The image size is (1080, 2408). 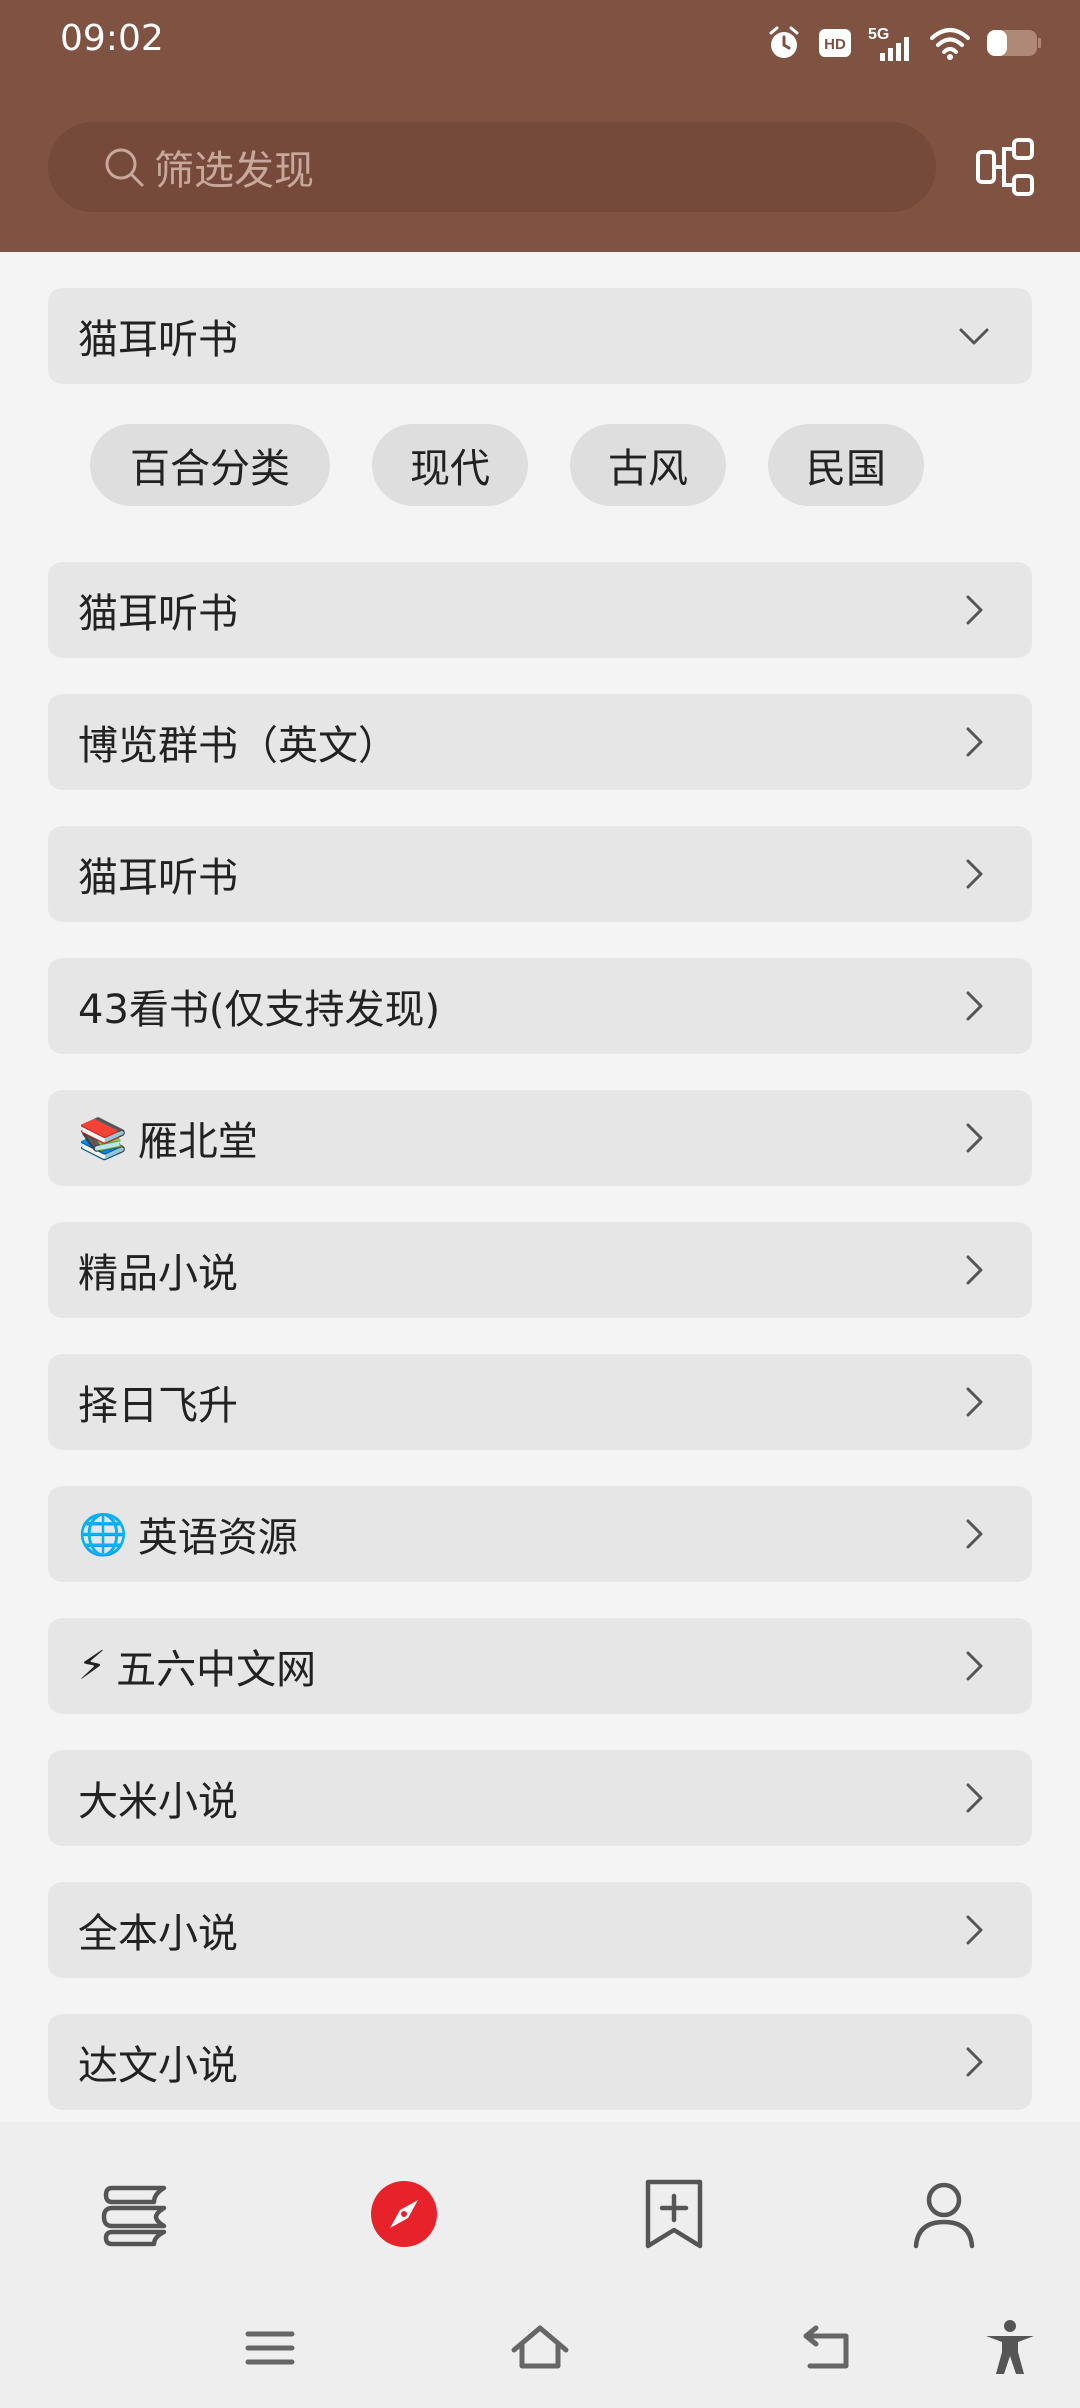 I want to click on list-item-label: 📚 雁北堂, so click(x=168, y=1138).